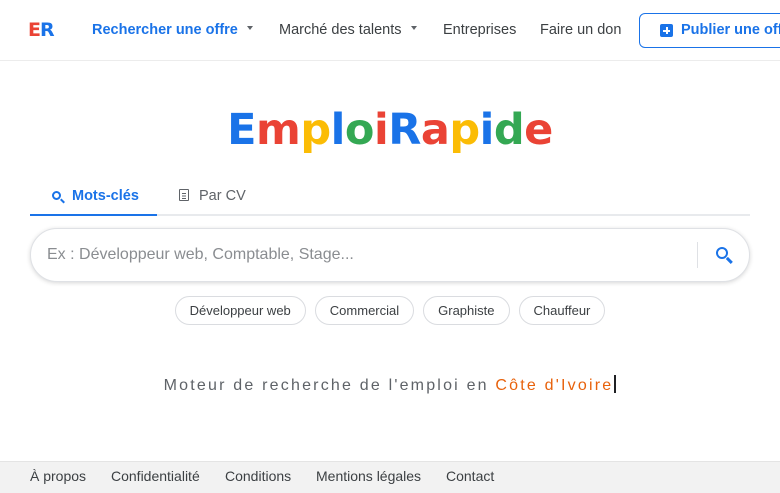  I want to click on footer-link-a-propos: À propos, so click(58, 476).